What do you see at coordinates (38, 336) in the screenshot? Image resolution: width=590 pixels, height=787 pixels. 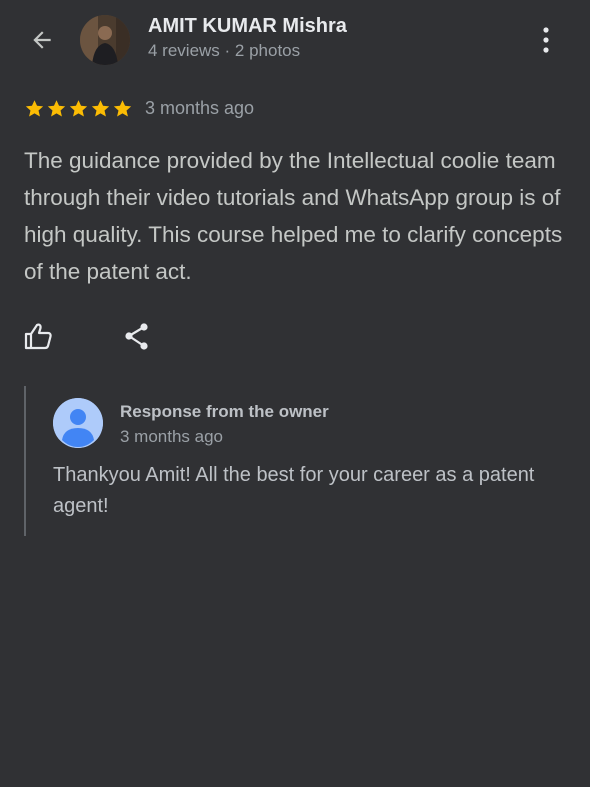 I see `thumb-up-icon` at bounding box center [38, 336].